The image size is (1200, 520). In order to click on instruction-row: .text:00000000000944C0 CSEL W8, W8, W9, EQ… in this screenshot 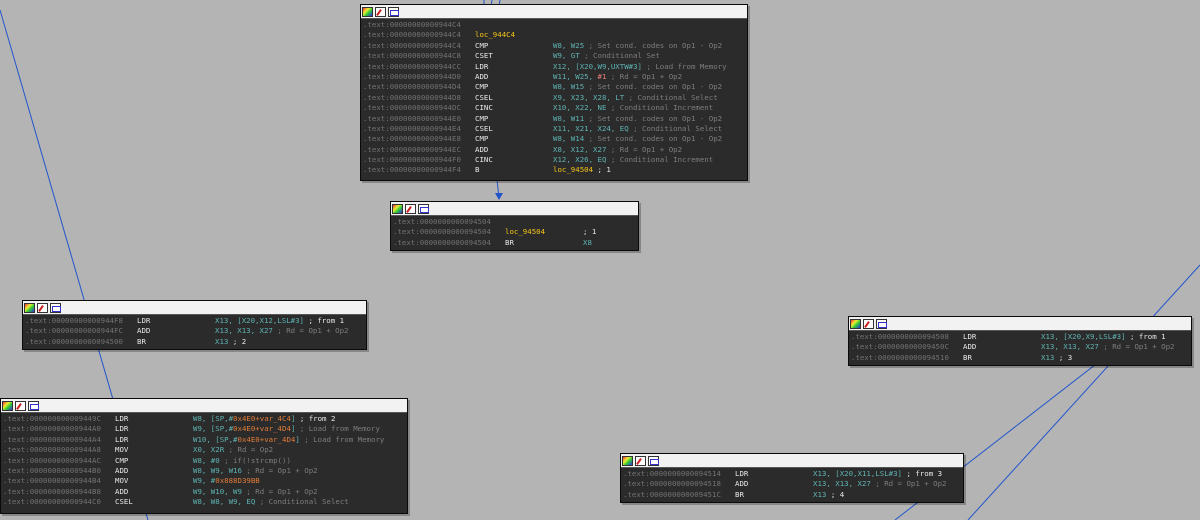, I will do `click(204, 502)`.